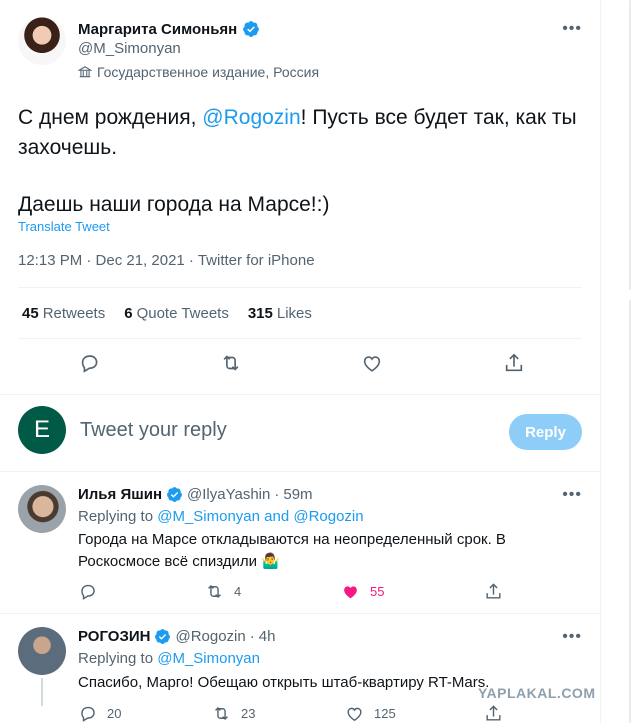  What do you see at coordinates (63, 313) in the screenshot?
I see `stat-retweets: 45 Retweets` at bounding box center [63, 313].